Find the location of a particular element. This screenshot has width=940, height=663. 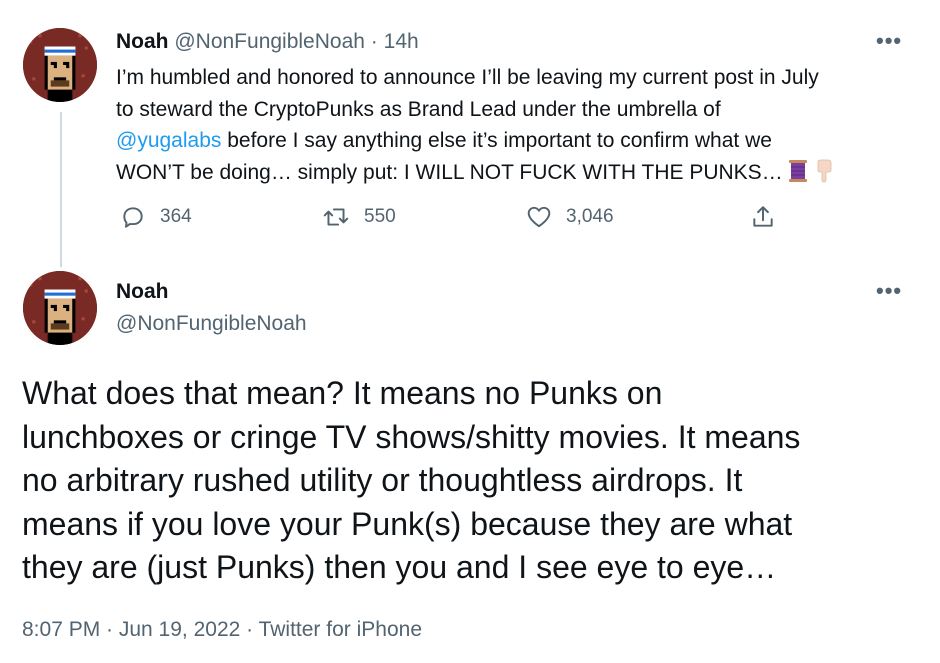

like-button: 3,046 is located at coordinates (570, 217).